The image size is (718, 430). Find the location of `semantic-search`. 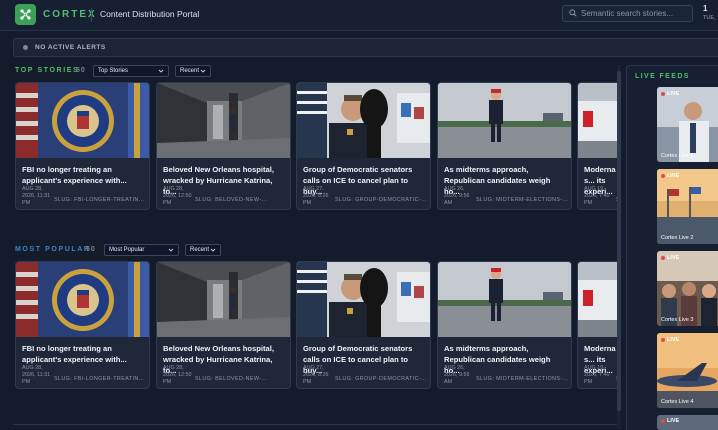

semantic-search is located at coordinates (627, 13).